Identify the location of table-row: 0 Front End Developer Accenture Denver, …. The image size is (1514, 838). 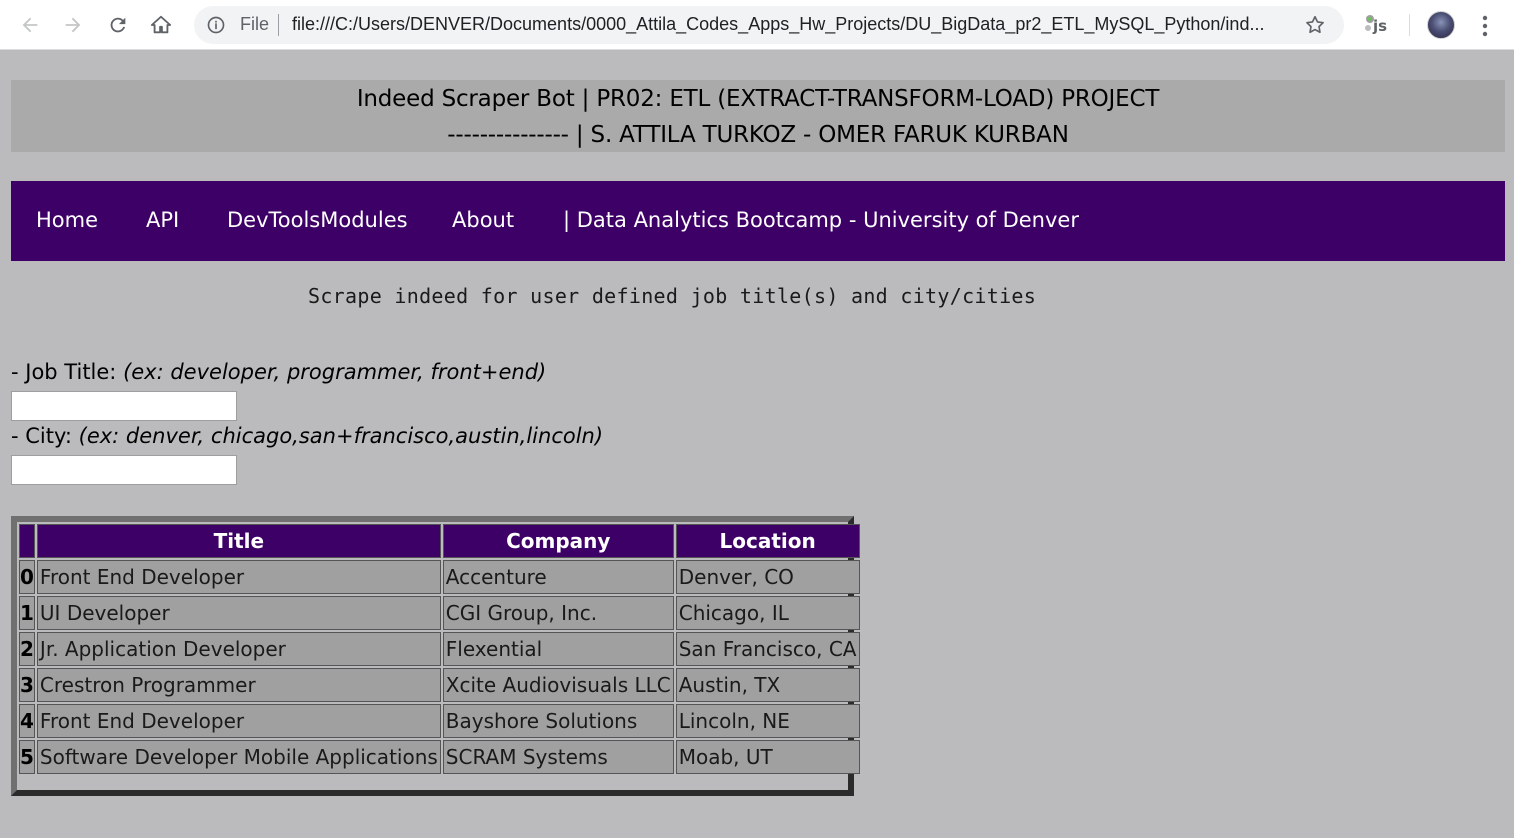
(439, 577).